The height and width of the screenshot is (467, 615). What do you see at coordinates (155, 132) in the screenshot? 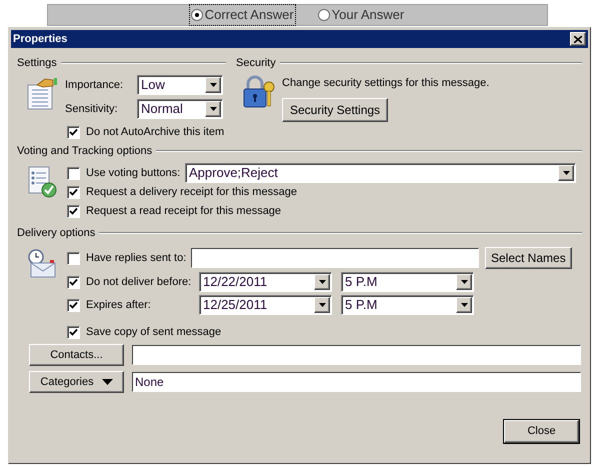
I see `checkbox-label: Do not AutoArchive this item` at bounding box center [155, 132].